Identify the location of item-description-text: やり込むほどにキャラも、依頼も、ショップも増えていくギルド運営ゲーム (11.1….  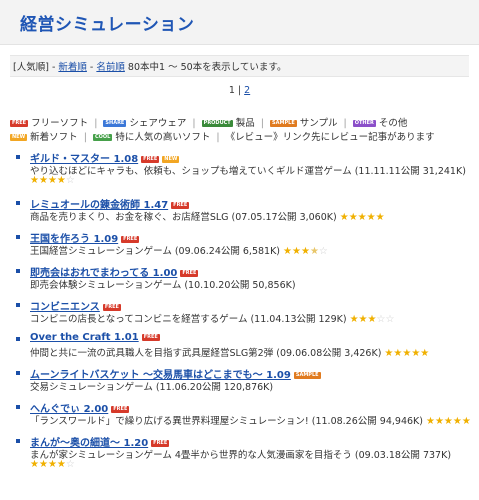
(248, 171).